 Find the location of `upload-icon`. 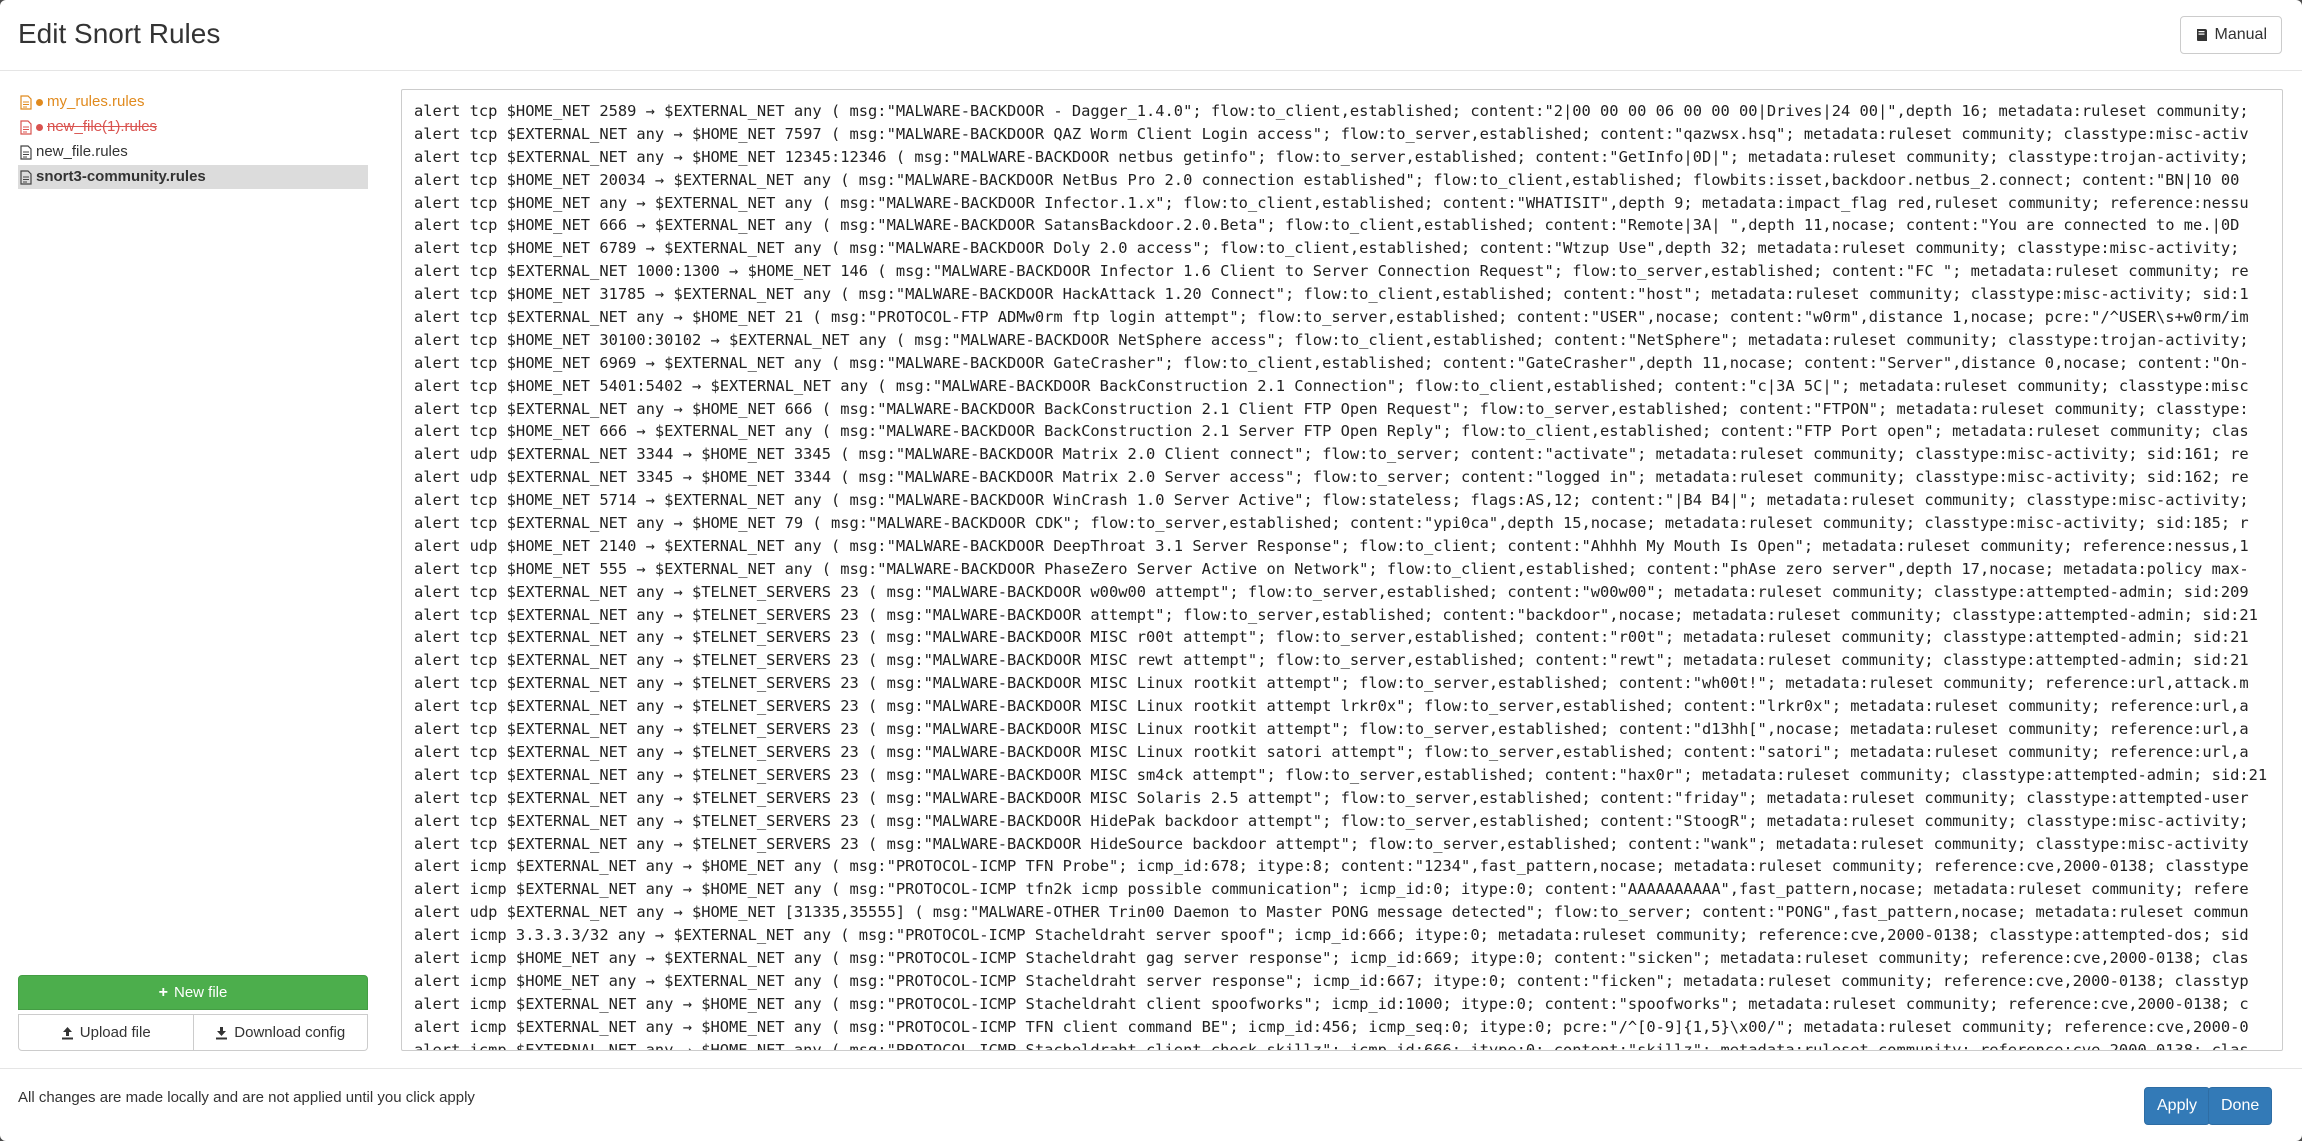

upload-icon is located at coordinates (67, 1032).